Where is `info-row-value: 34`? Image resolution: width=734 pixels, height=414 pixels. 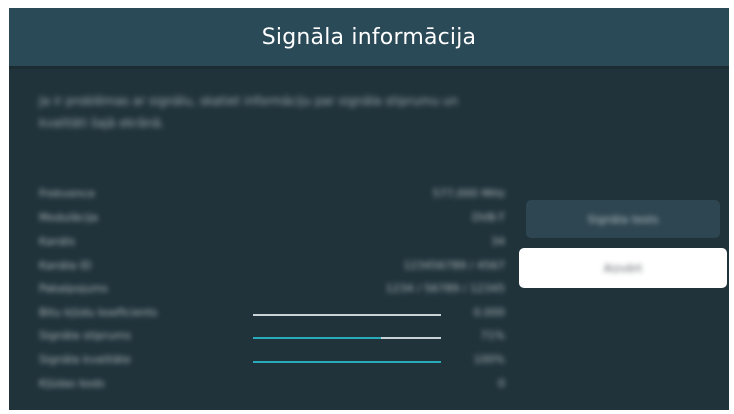 info-row-value: 34 is located at coordinates (498, 241).